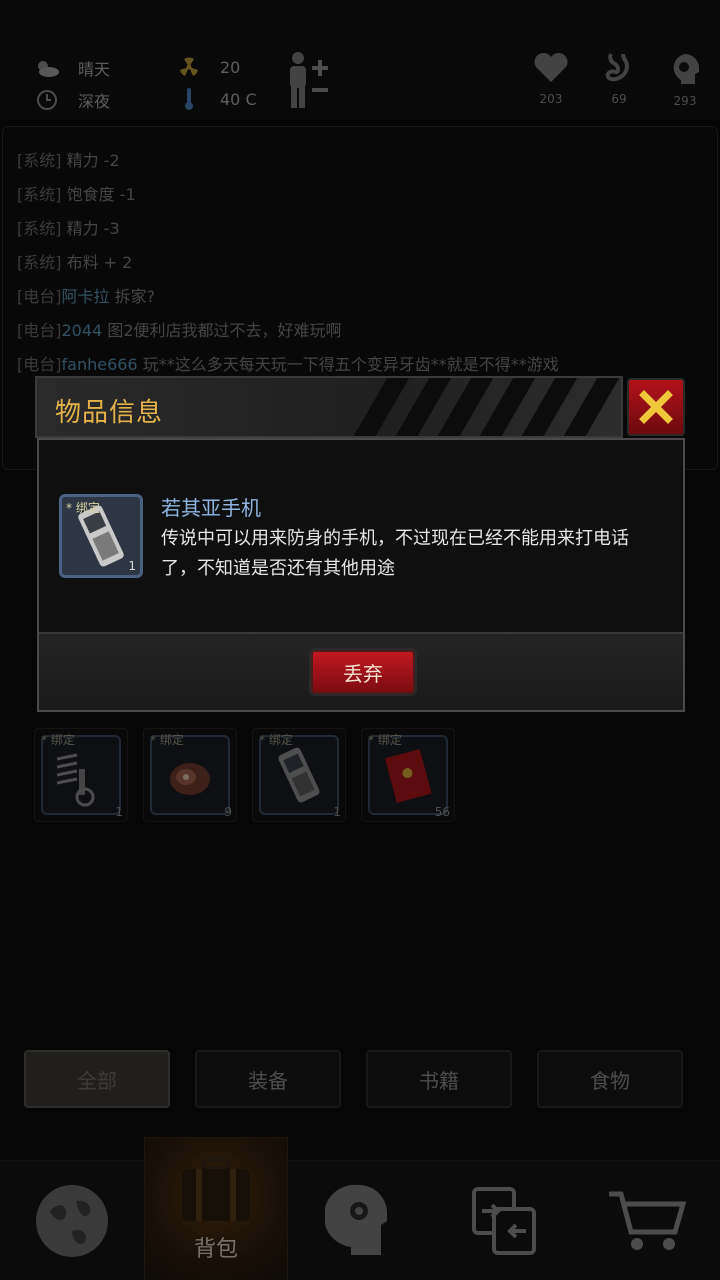 The height and width of the screenshot is (1280, 720). Describe the element at coordinates (132, 566) in the screenshot. I see `item-quantity: 1` at that location.